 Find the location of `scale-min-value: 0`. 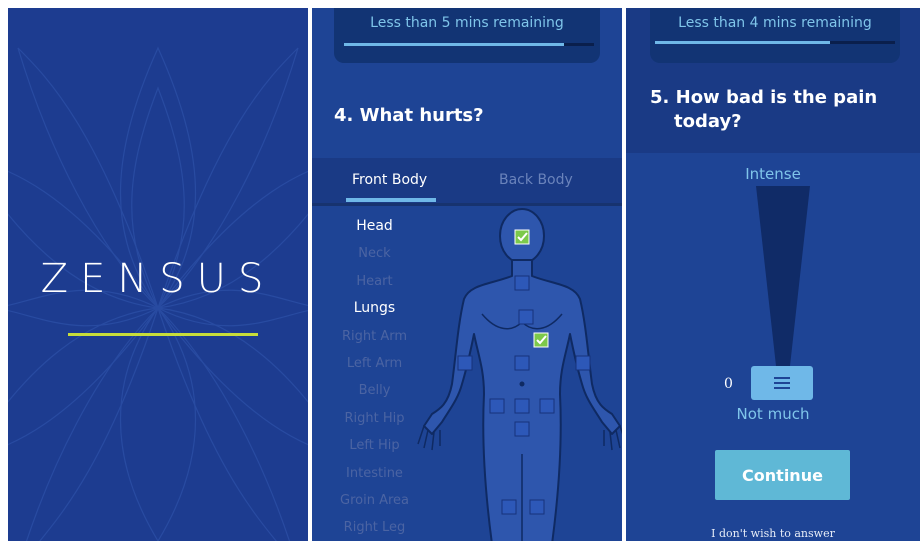

scale-min-value: 0 is located at coordinates (728, 384).